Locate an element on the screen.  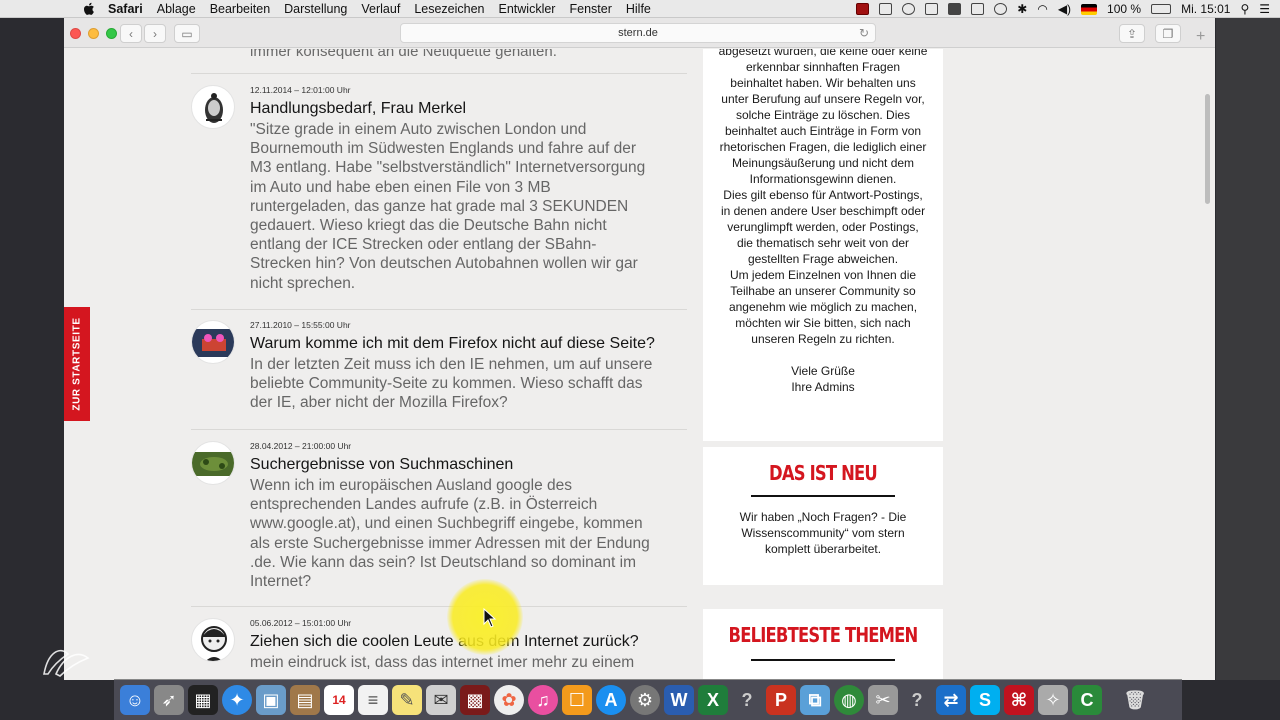
sync-icon is located at coordinates (886, 9).